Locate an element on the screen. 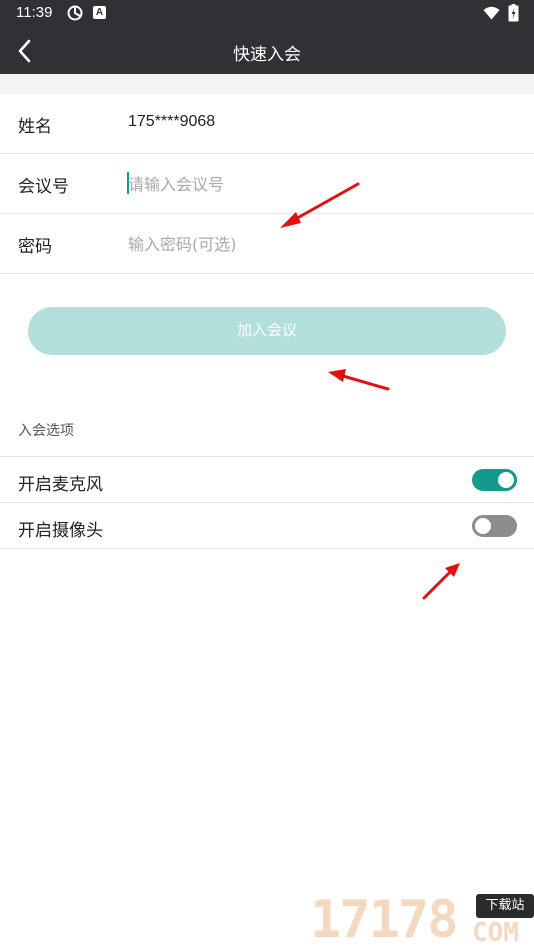  notification-icon: A is located at coordinates (99, 12).